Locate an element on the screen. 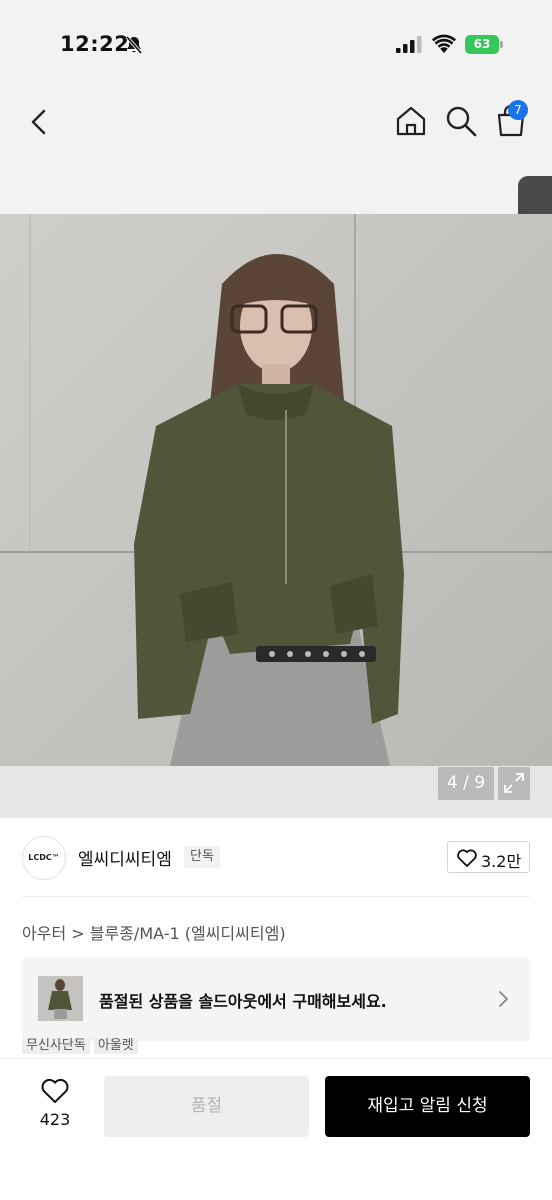 Image resolution: width=552 pixels, height=1200 pixels. soldout-banner: 품절된 상품을 솔드아웃에서 구매해보세요. is located at coordinates (276, 999).